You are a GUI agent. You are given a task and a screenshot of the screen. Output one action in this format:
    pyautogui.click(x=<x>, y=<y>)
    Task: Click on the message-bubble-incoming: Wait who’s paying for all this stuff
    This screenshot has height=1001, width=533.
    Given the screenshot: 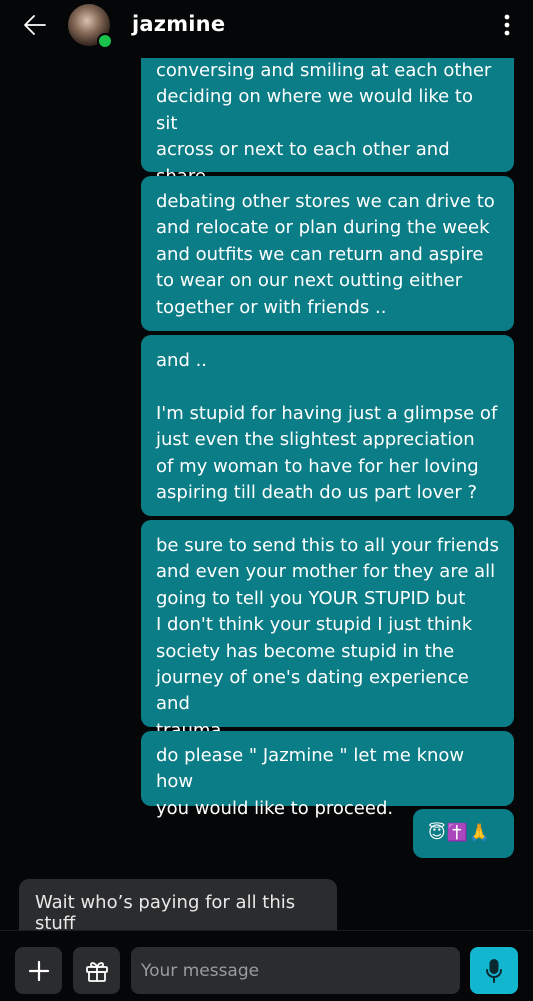 What is the action you would take?
    pyautogui.click(x=178, y=906)
    